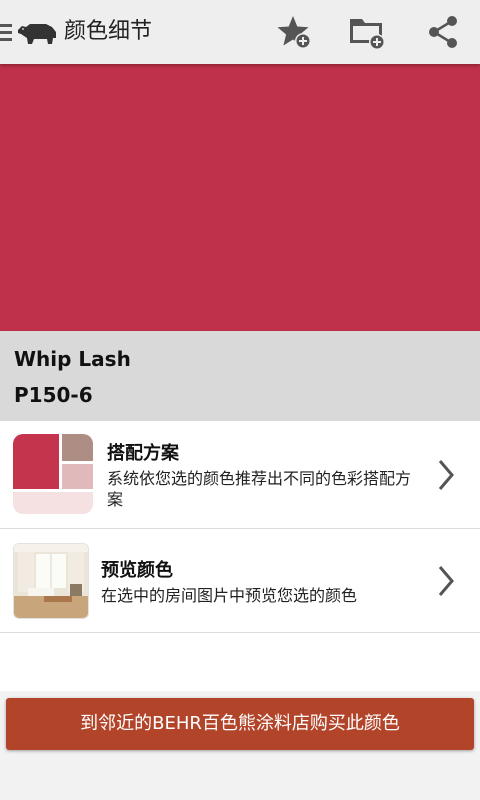 The image size is (480, 800). Describe the element at coordinates (72, 359) in the screenshot. I see `color-name: Whip Lash` at that location.